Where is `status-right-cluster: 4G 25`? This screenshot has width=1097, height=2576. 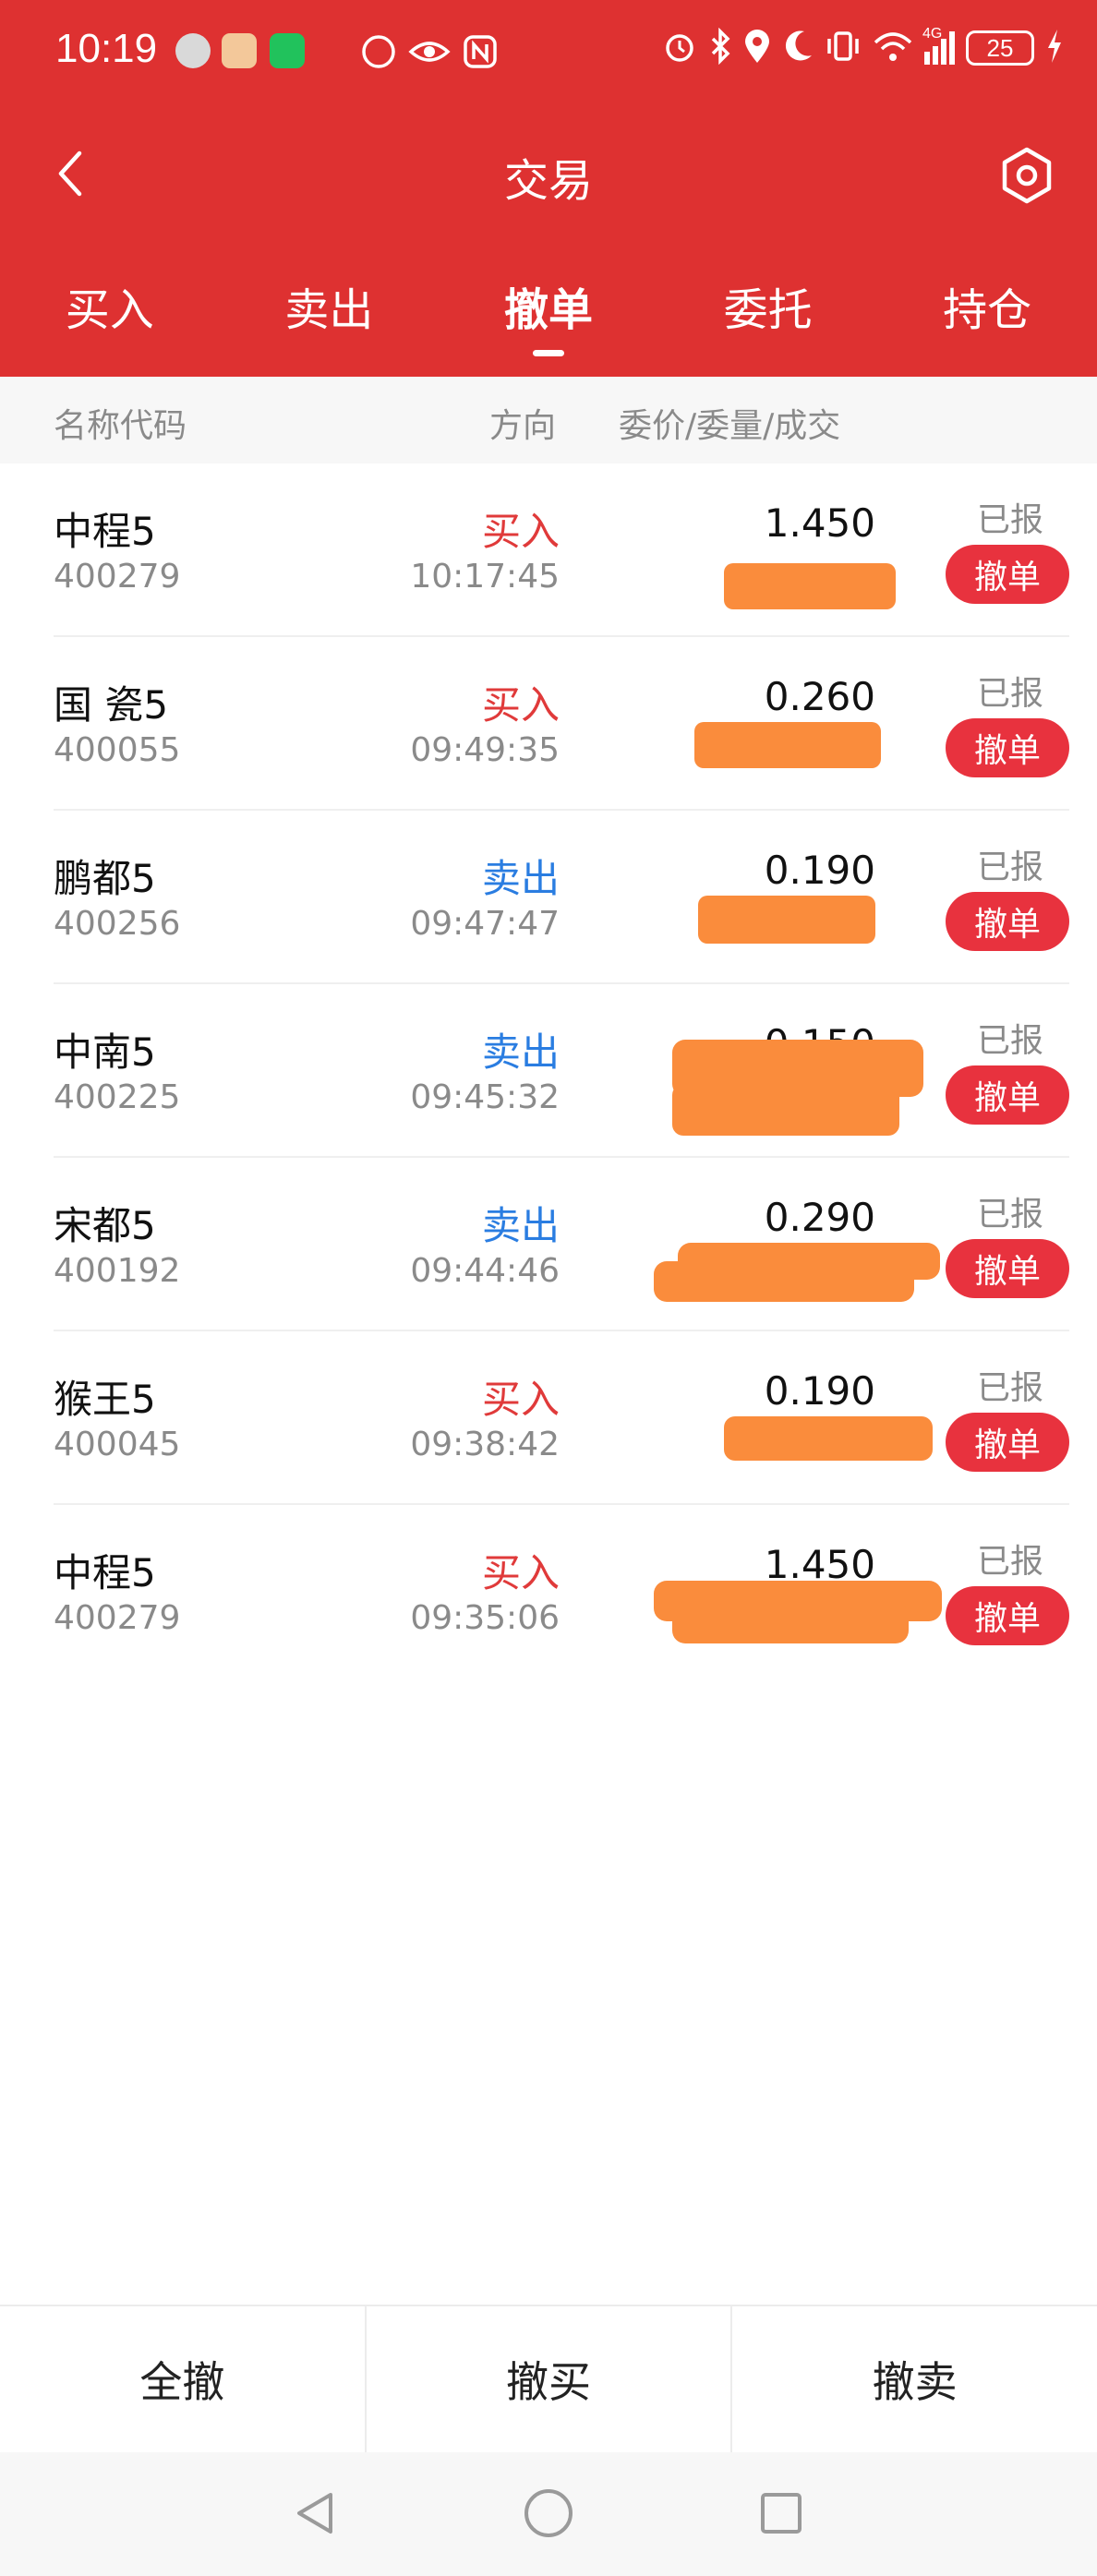
status-right-cluster: 4G 25 is located at coordinates (863, 47).